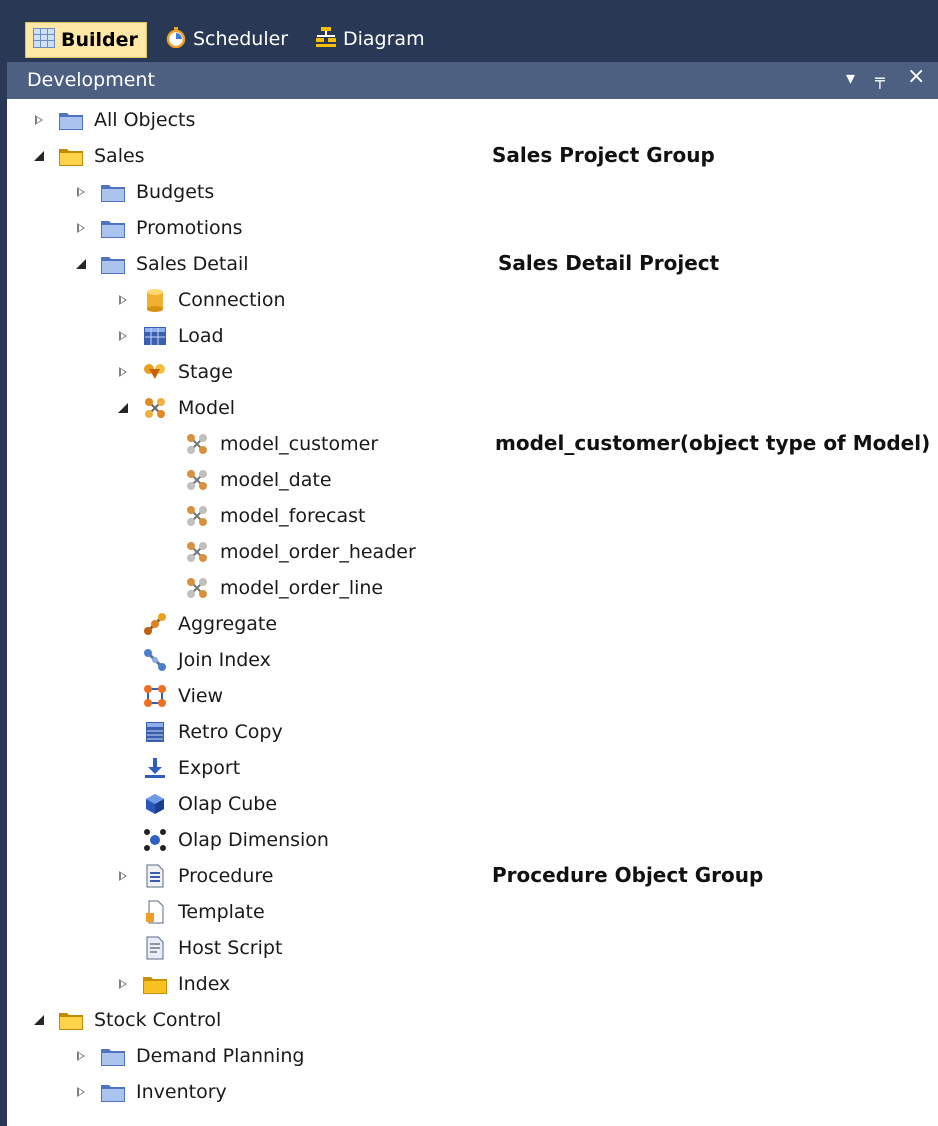  I want to click on tree-item-label: Model, so click(207, 408).